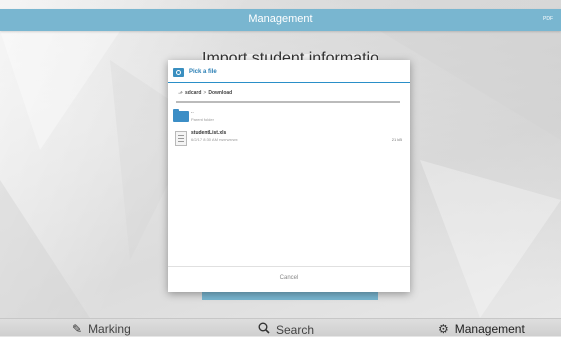 The height and width of the screenshot is (337, 561). I want to click on pdf-button: PDF, so click(548, 19).